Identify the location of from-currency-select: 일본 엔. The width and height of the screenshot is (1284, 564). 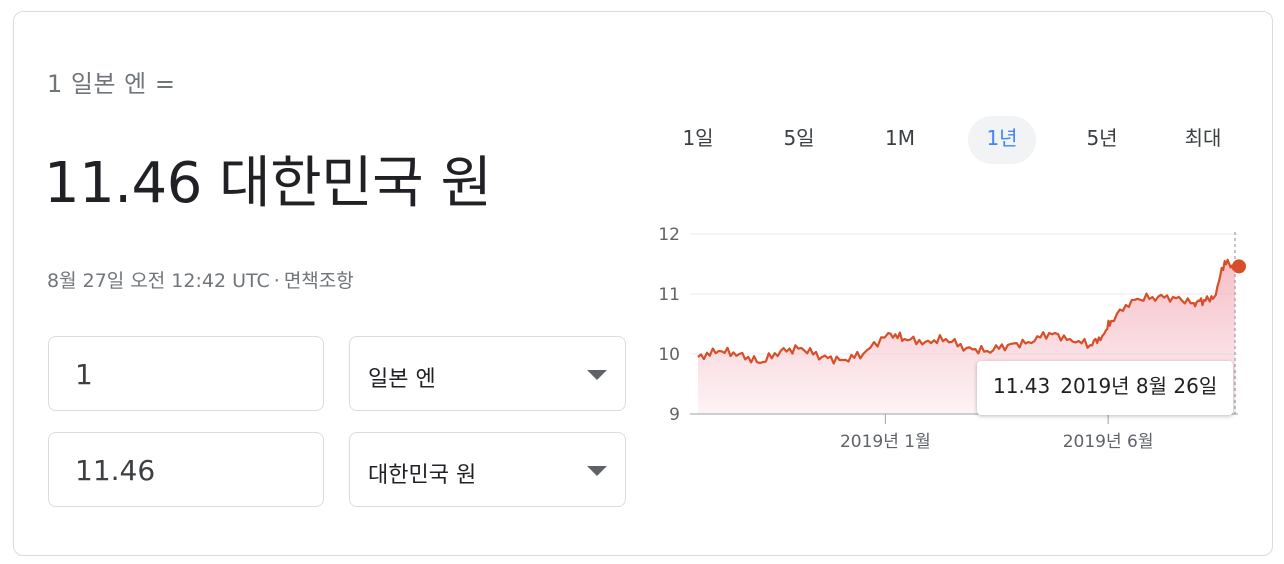
(487, 373).